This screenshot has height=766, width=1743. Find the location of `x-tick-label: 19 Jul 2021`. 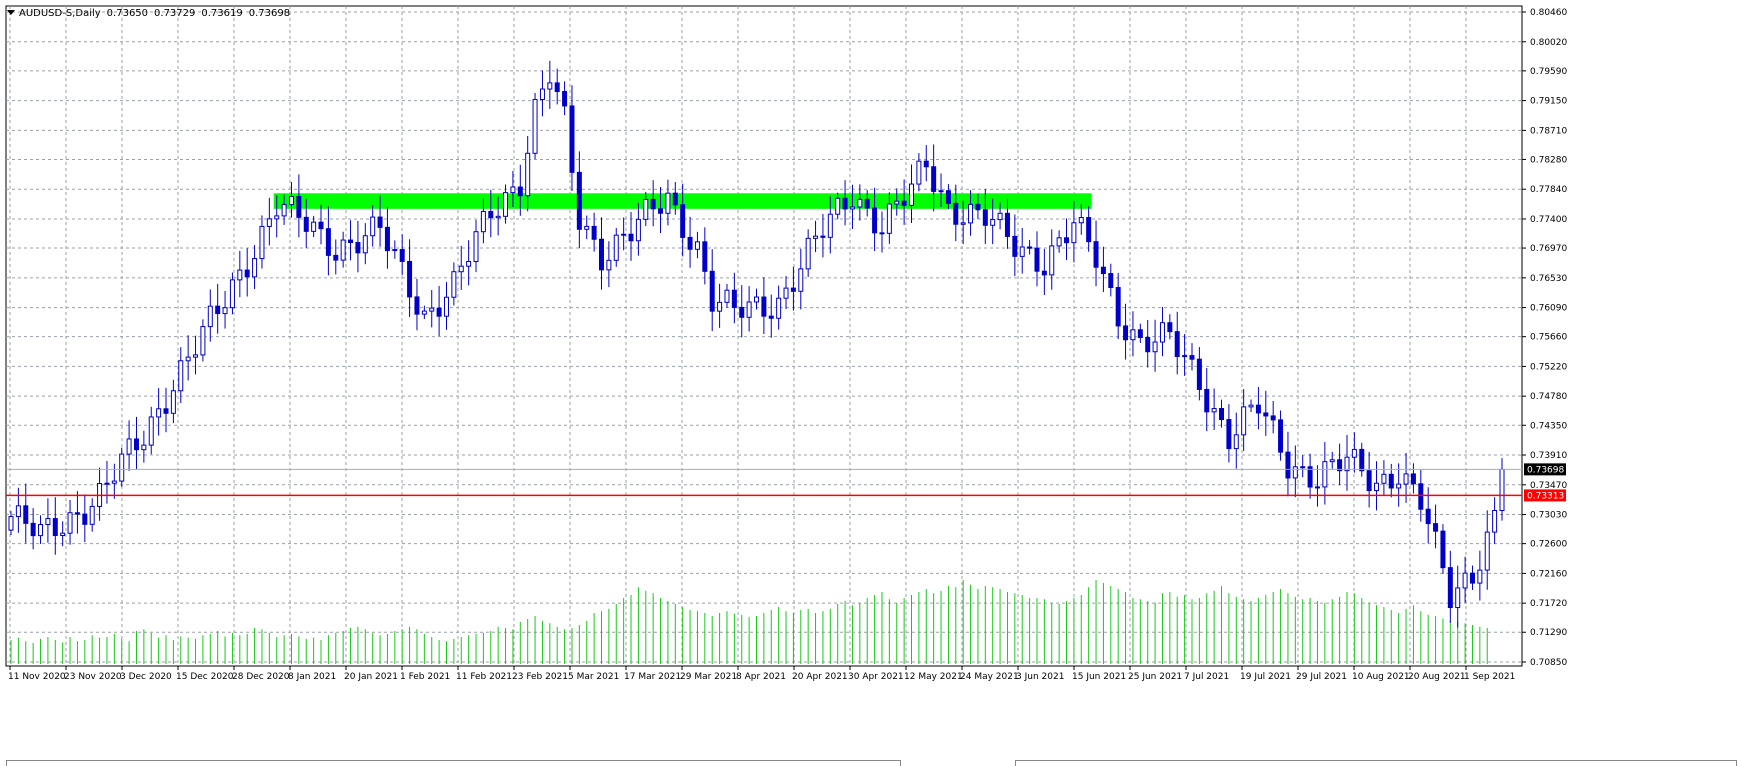

x-tick-label: 19 Jul 2021 is located at coordinates (1265, 677).